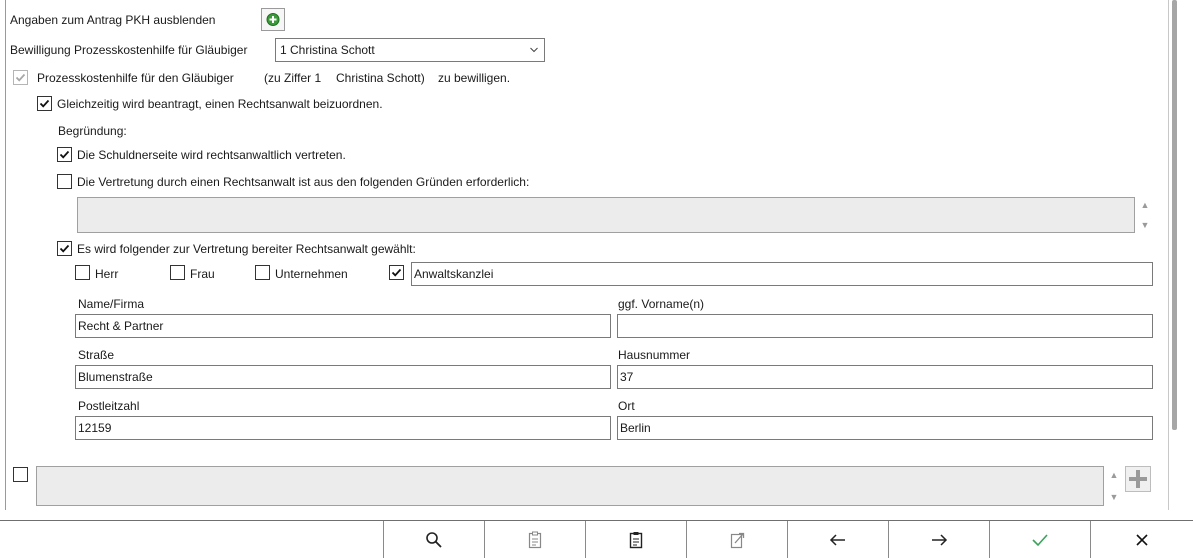 The height and width of the screenshot is (558, 1193). I want to click on type-herr-checkbox, so click(82, 272).